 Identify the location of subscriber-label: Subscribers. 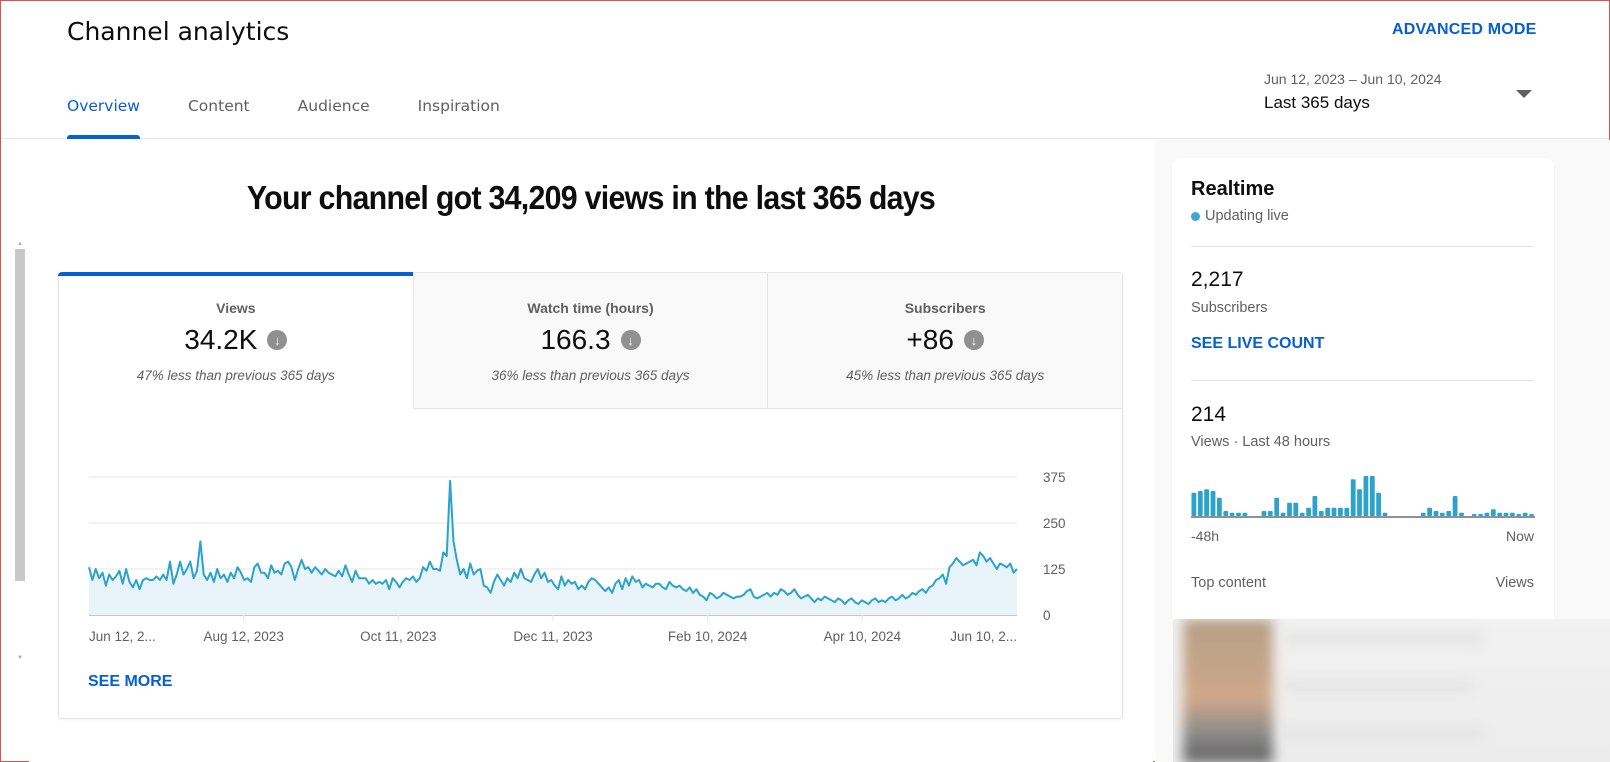
(1229, 308).